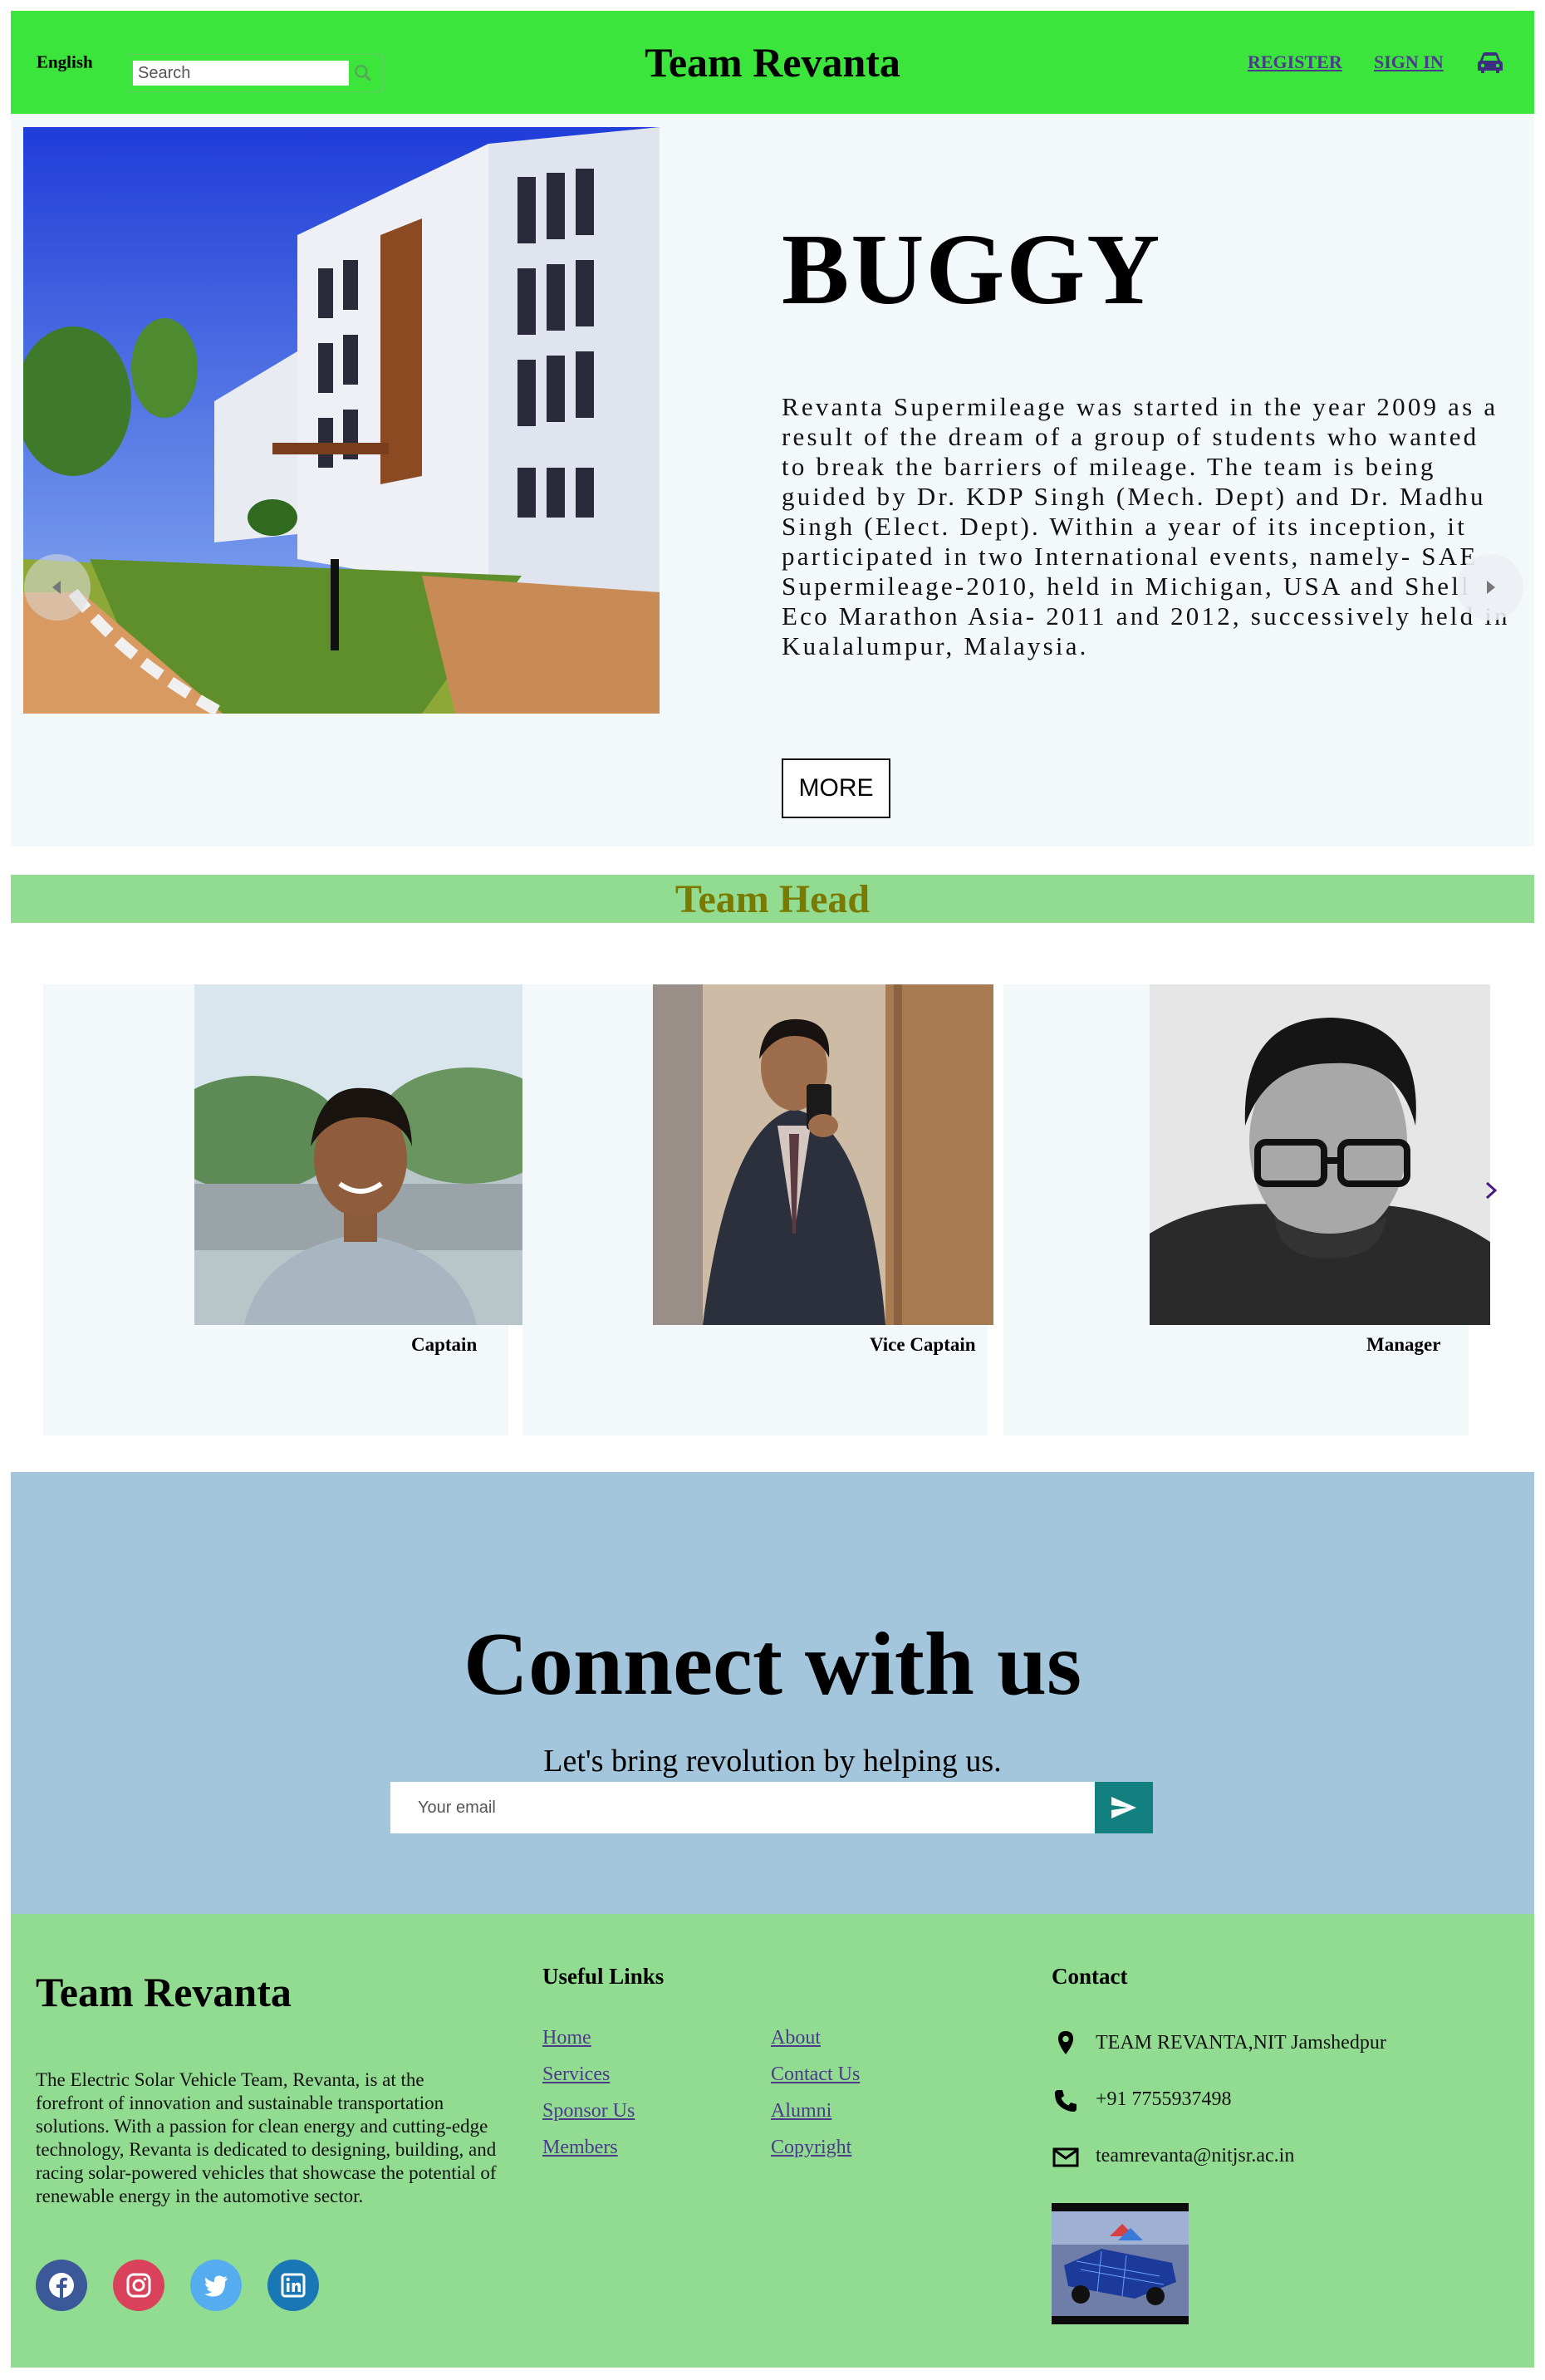 The width and height of the screenshot is (1545, 2380). Describe the element at coordinates (164, 1992) in the screenshot. I see `footer-brand: Team Revanta` at that location.